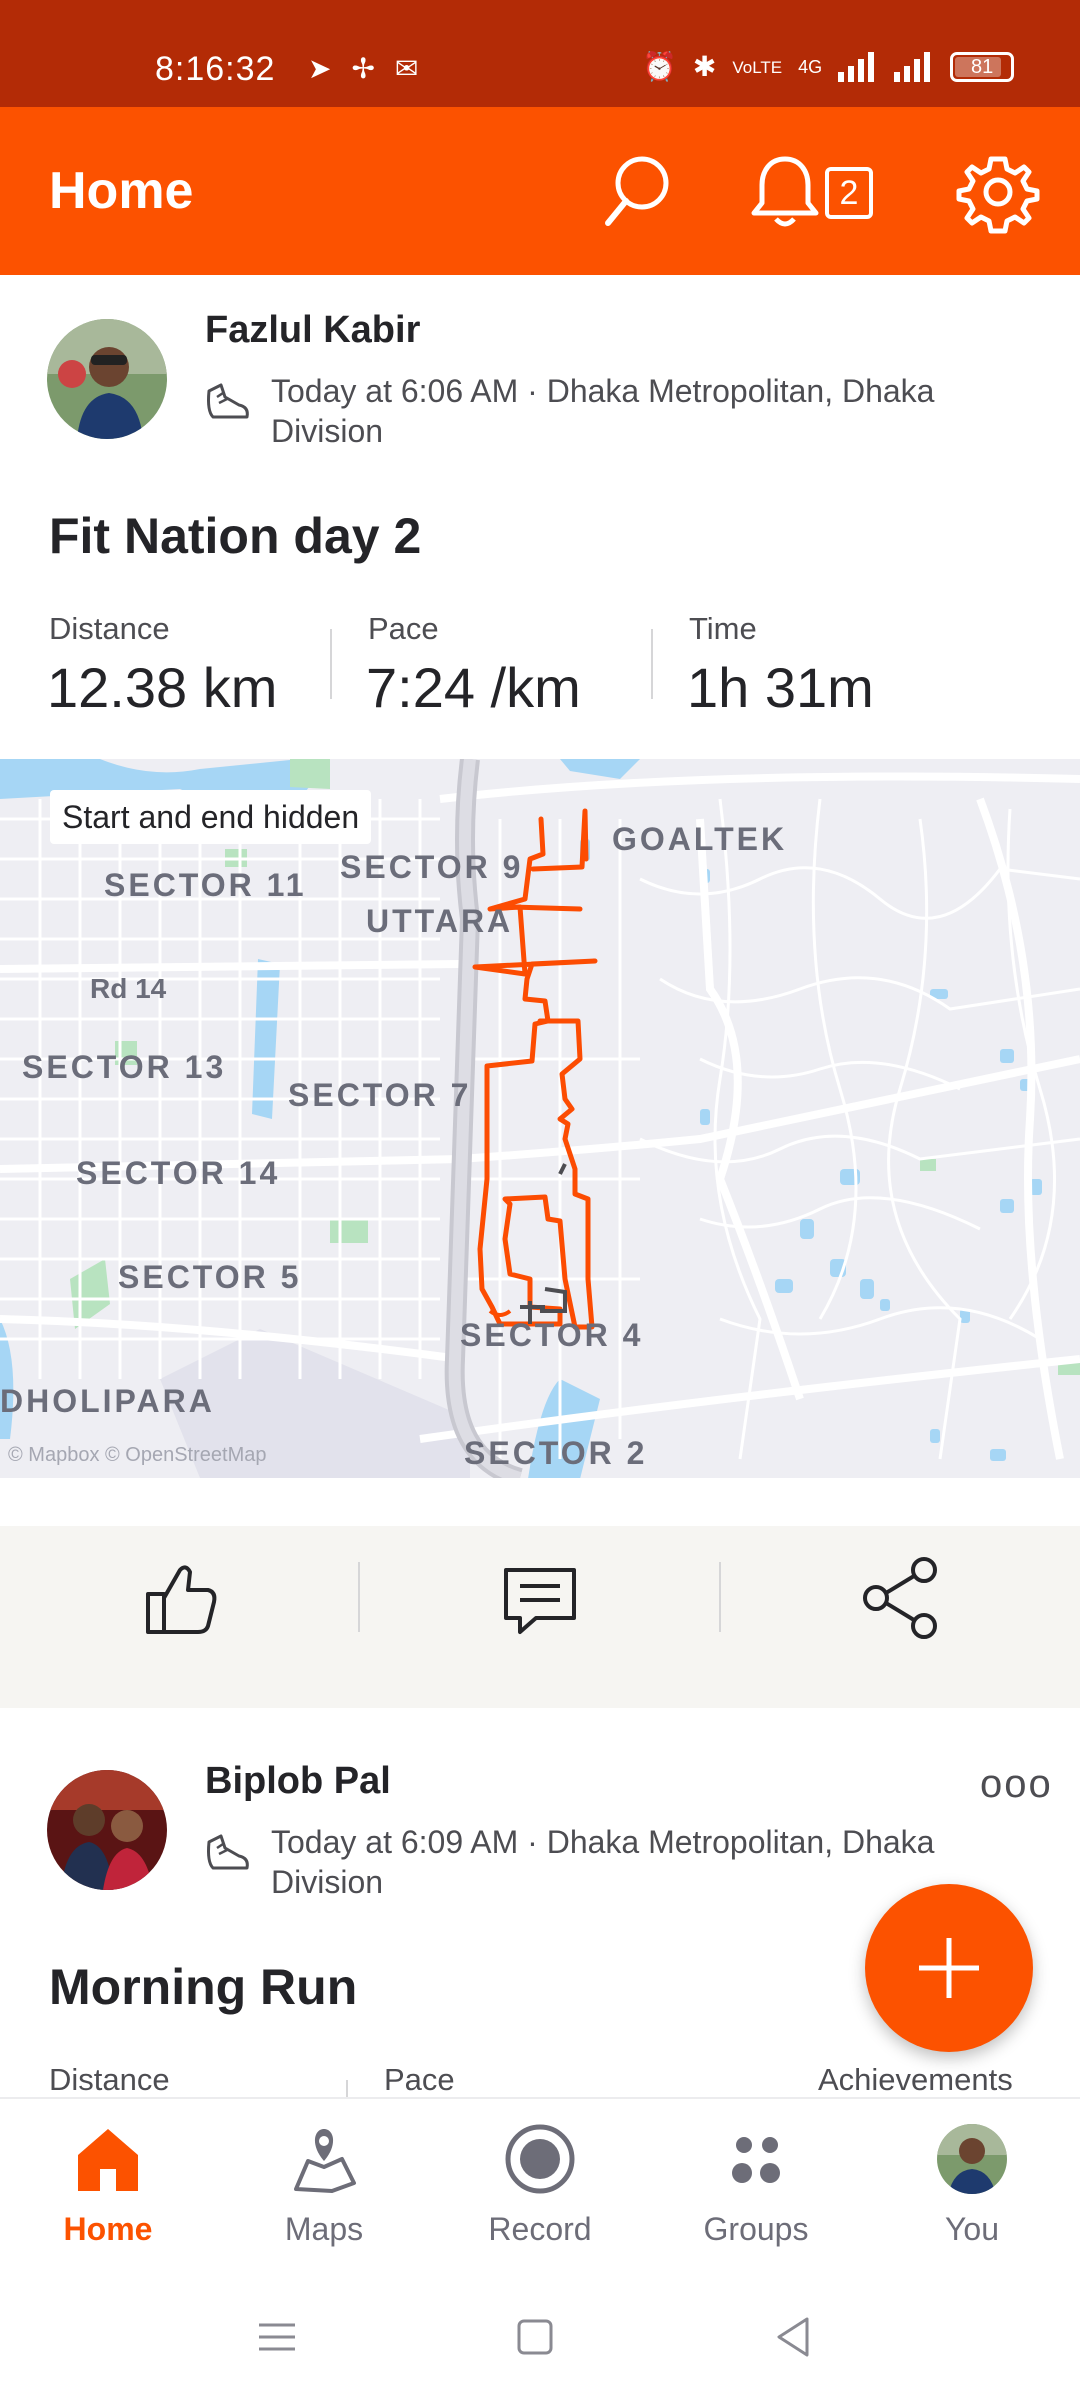 Image resolution: width=1080 pixels, height=2400 pixels. I want to click on route-line, so click(535, 1069).